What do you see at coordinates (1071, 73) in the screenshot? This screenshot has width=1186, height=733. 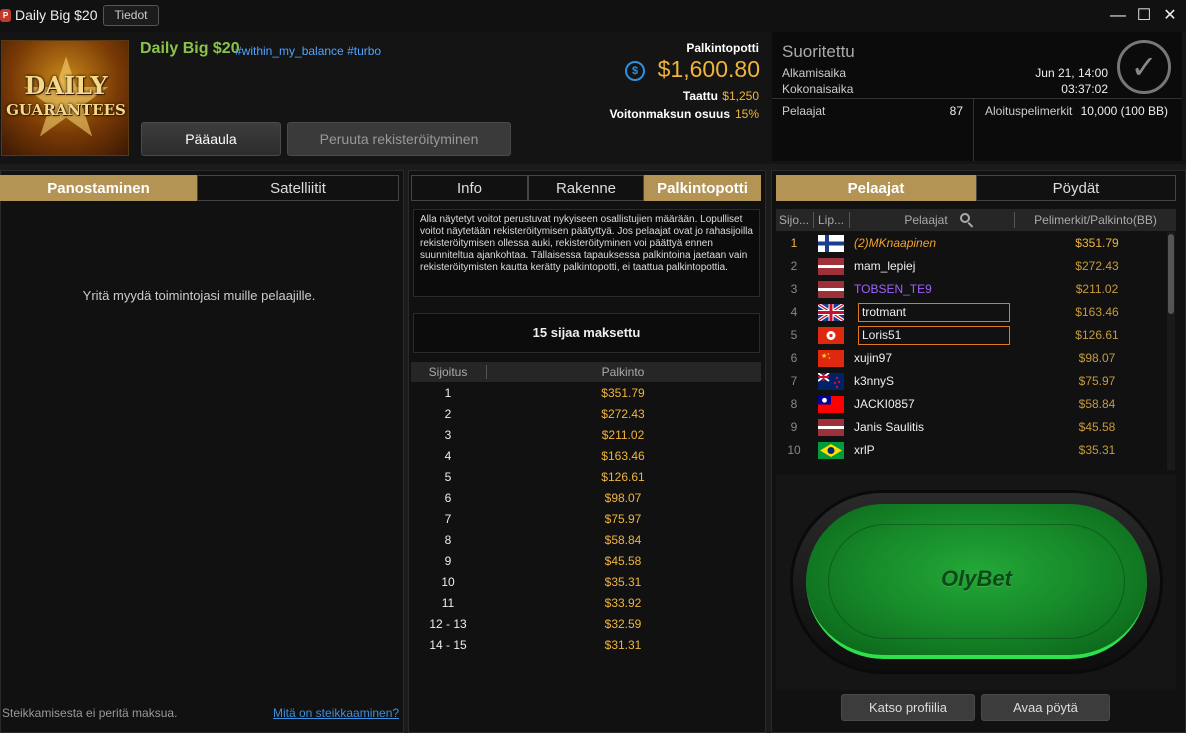 I see `start-time-value: Jun 21, 14:00` at bounding box center [1071, 73].